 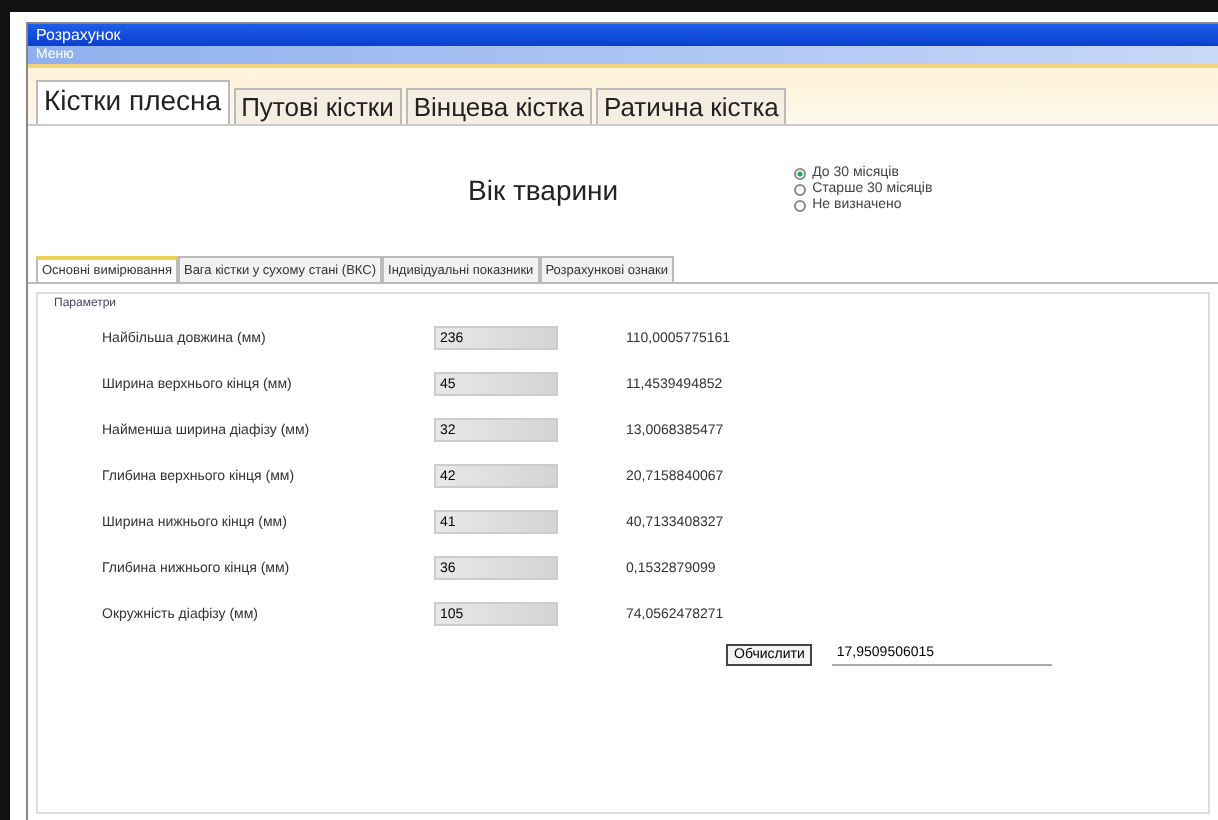 I want to click on window-title: Розрахунок, so click(x=78, y=35).